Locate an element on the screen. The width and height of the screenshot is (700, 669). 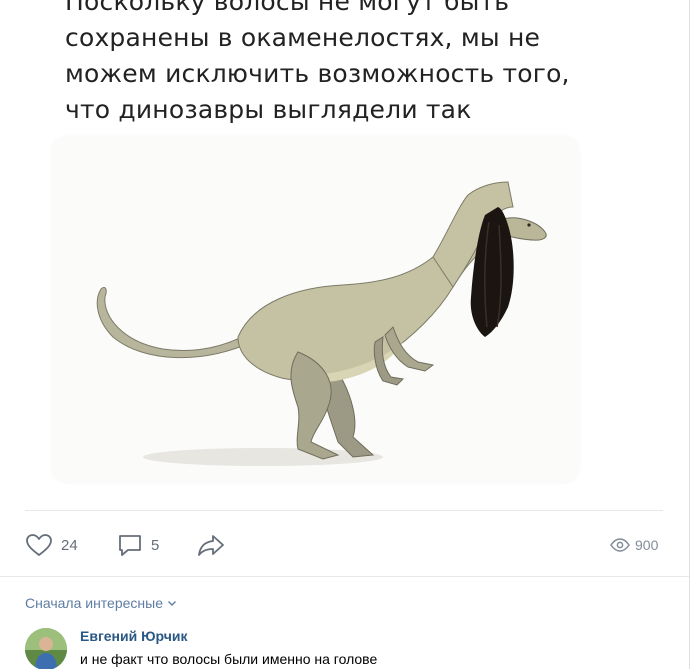
share-button is located at coordinates (211, 545).